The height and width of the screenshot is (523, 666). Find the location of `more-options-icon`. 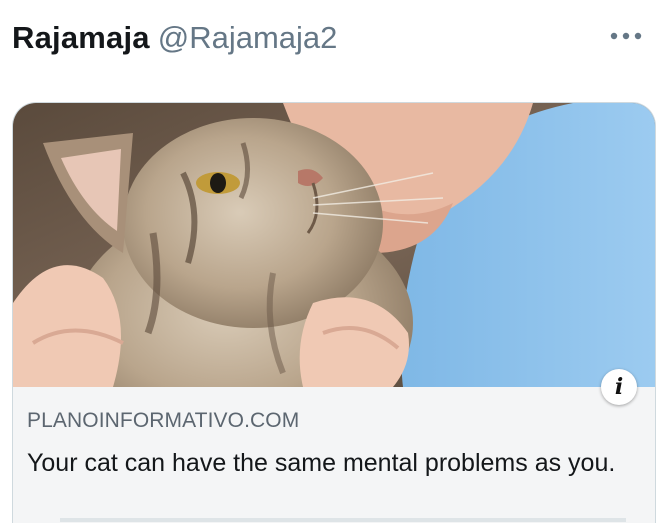

more-options-icon is located at coordinates (626, 36).